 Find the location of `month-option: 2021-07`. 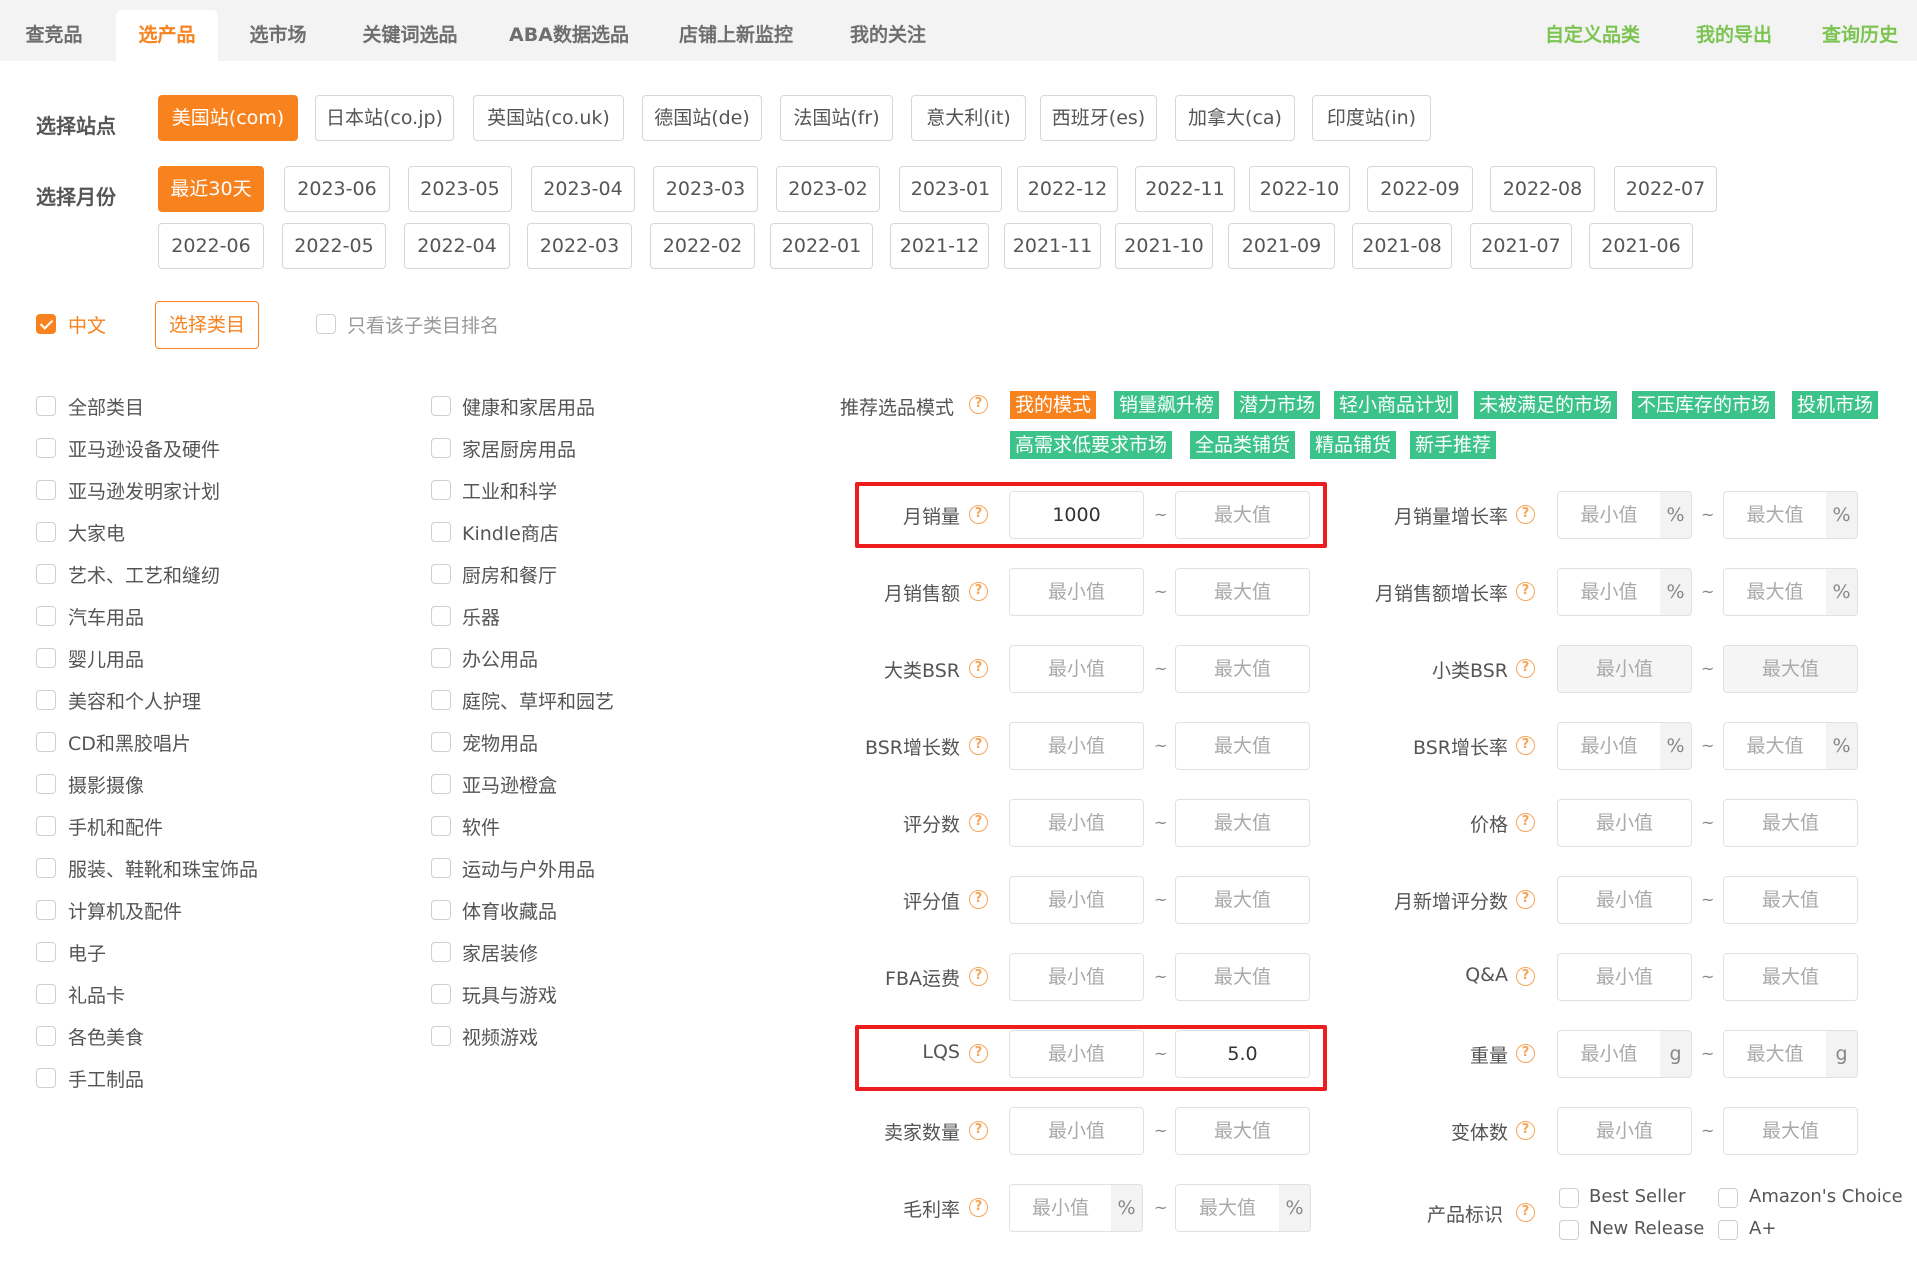

month-option: 2021-07 is located at coordinates (1521, 246).